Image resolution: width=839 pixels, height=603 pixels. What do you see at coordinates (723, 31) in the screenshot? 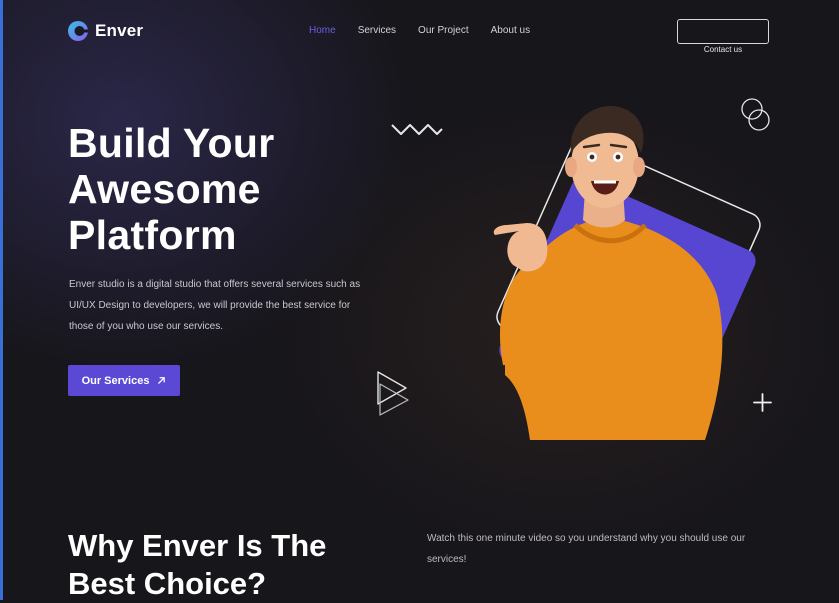
I see `contact-button` at bounding box center [723, 31].